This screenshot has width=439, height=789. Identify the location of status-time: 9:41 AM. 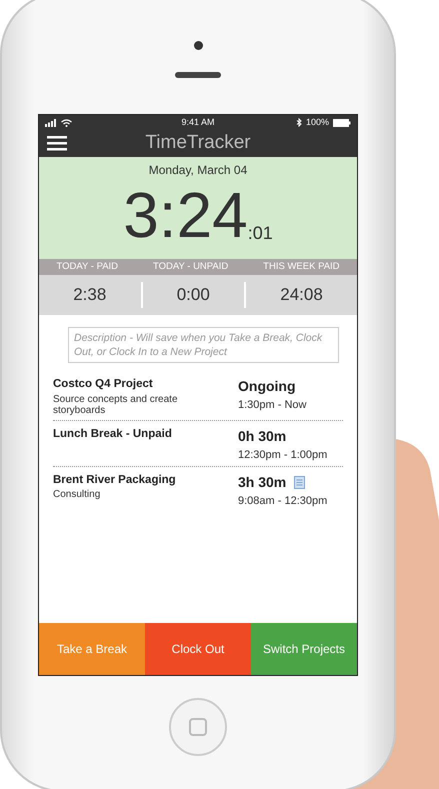
(198, 122).